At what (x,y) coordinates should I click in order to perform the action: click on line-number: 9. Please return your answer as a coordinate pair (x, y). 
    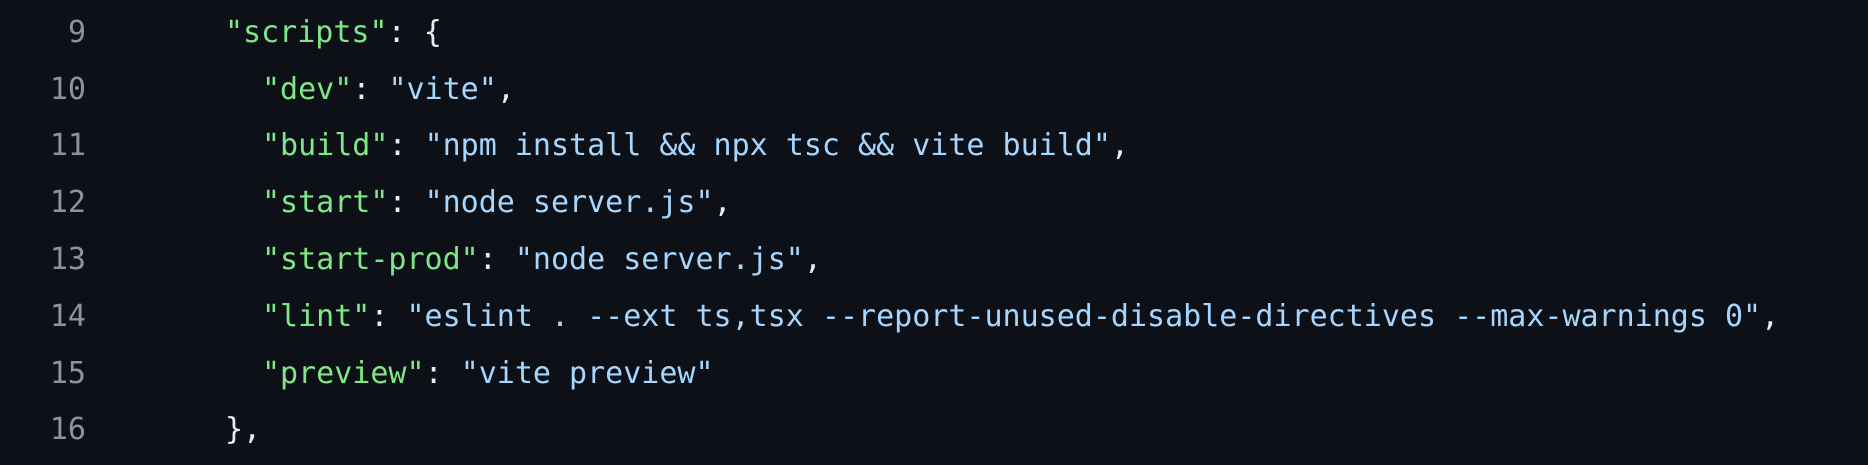
    Looking at the image, I should click on (43, 32).